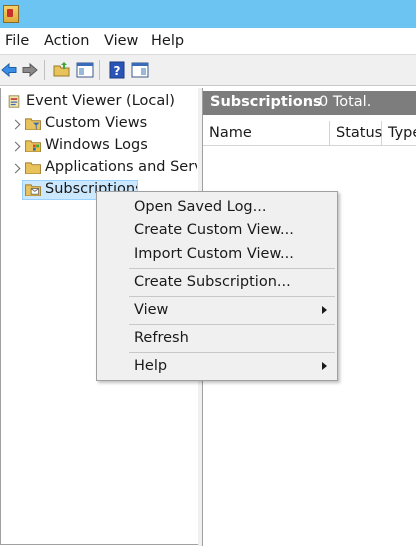  What do you see at coordinates (85, 70) in the screenshot?
I see `show-hide-tree-icon` at bounding box center [85, 70].